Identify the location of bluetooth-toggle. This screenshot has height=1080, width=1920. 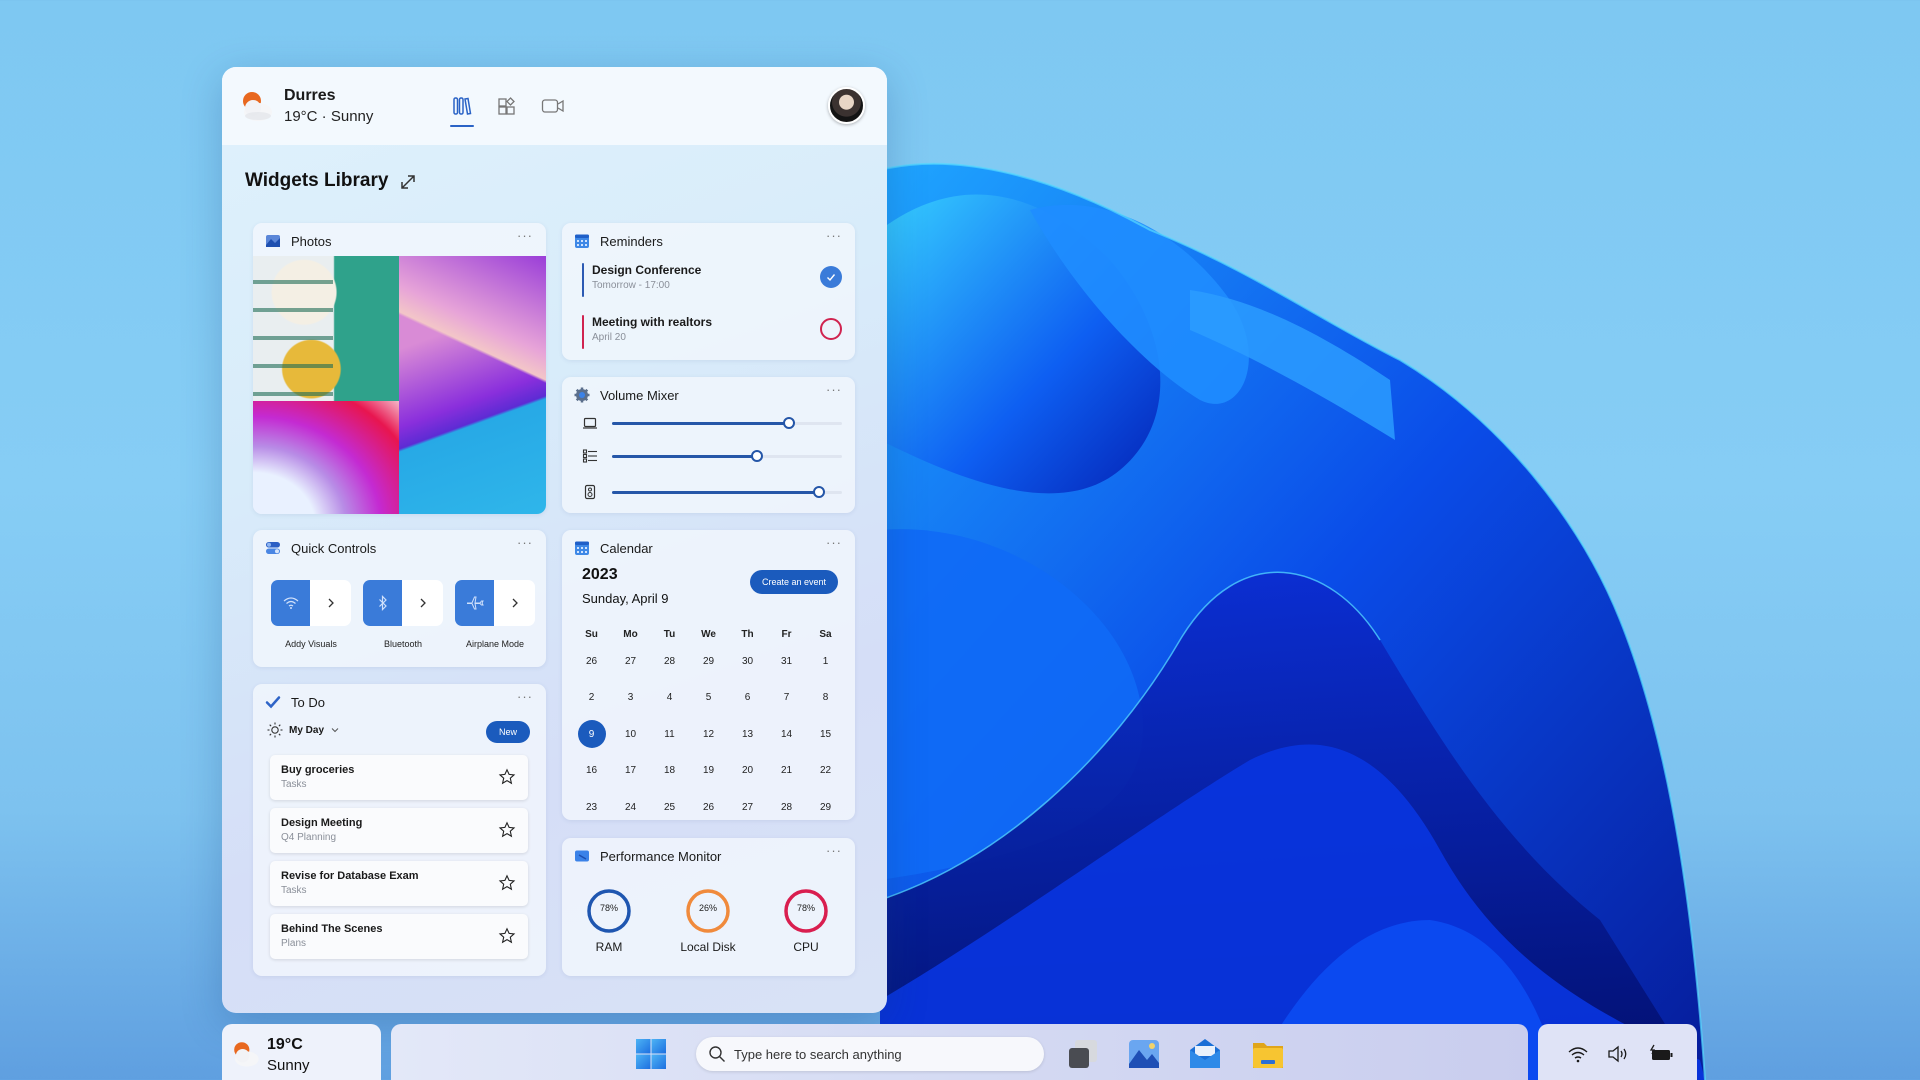
(403, 603).